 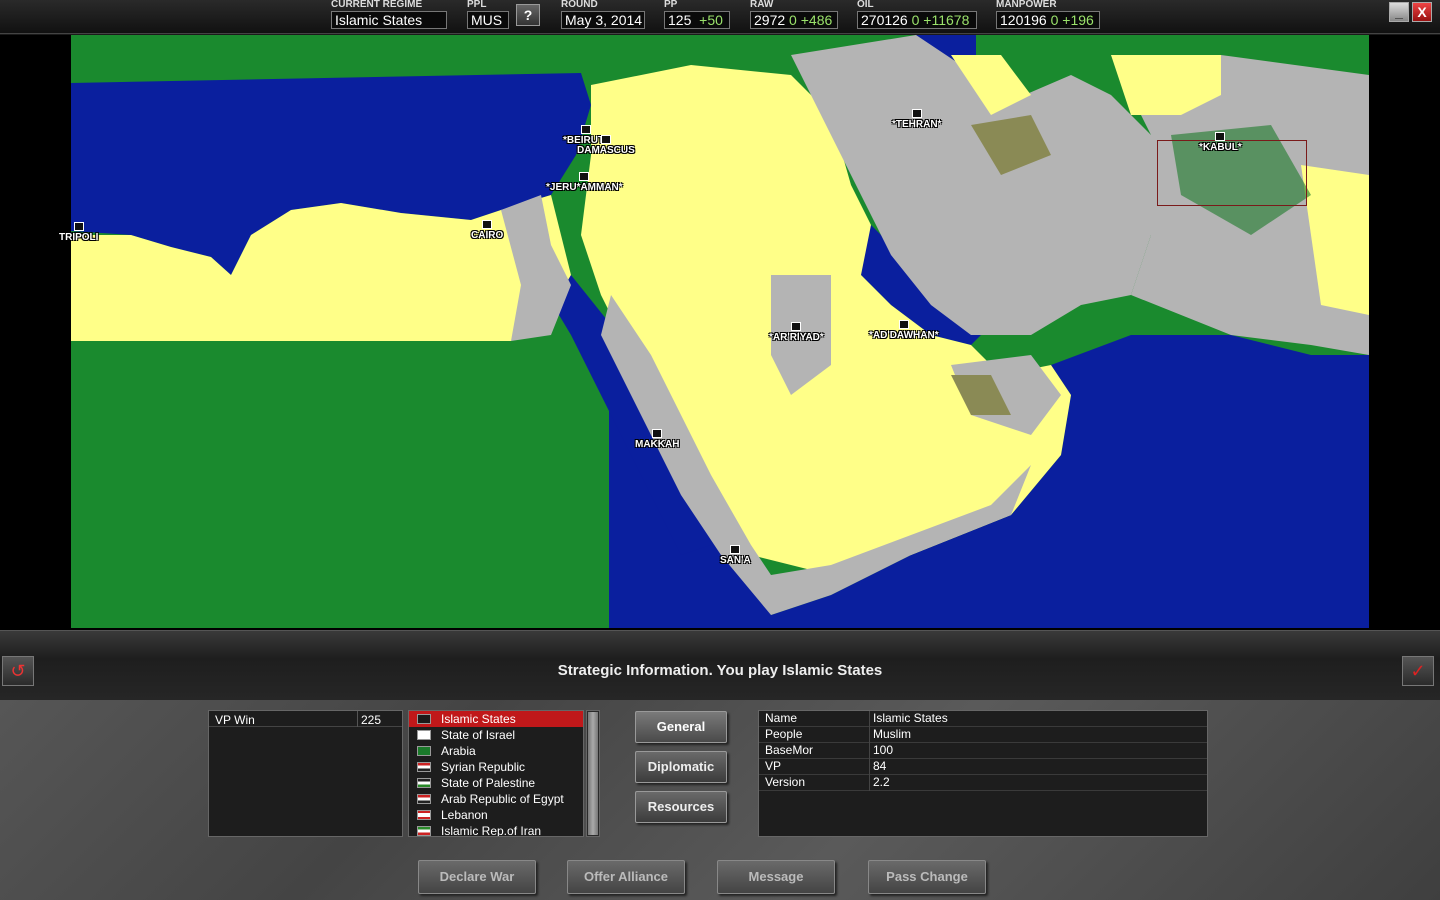 I want to click on minimize-icon: _, so click(x=1399, y=12).